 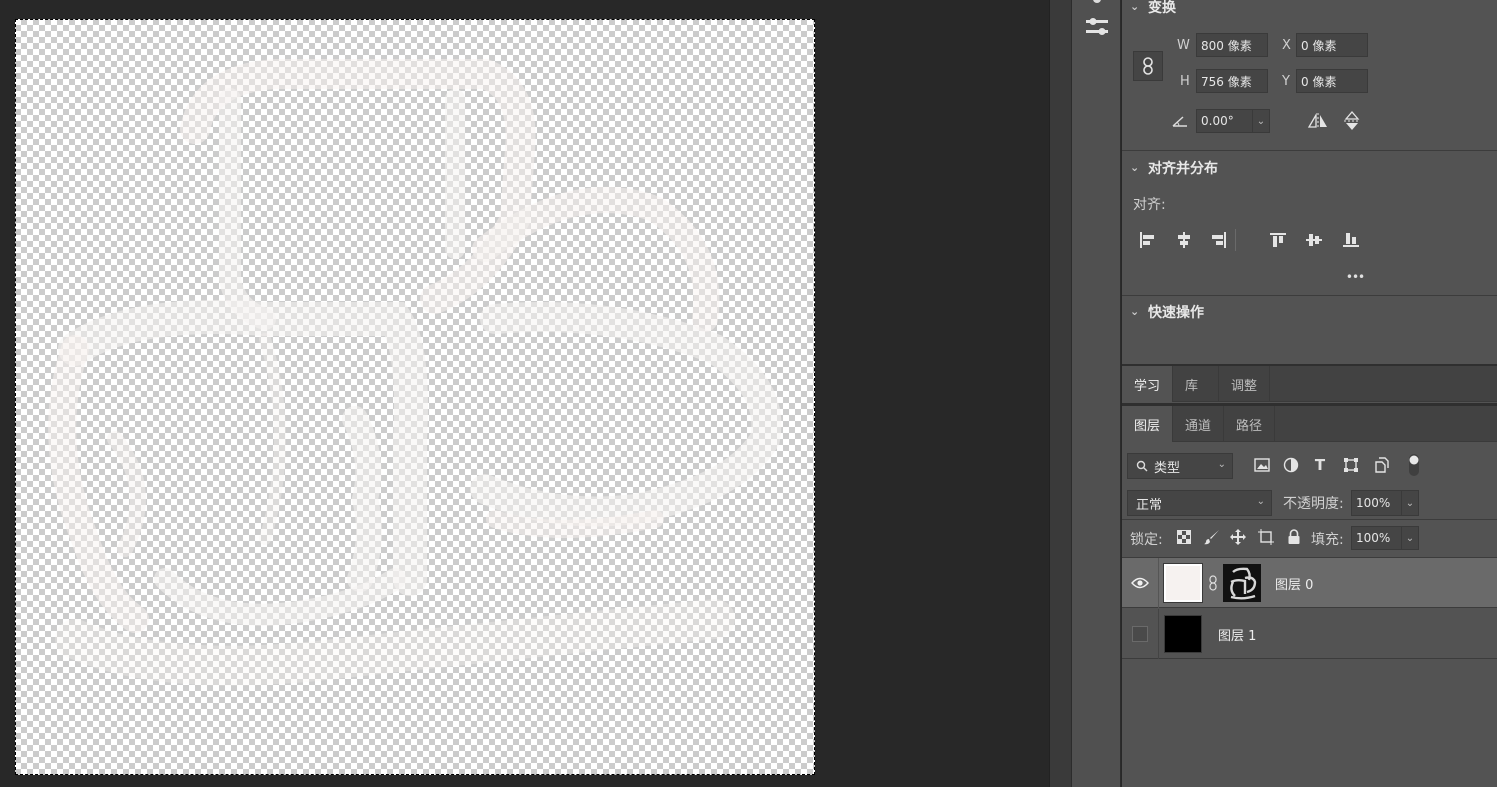 I want to click on x-value: 0 像素, so click(x=1319, y=45).